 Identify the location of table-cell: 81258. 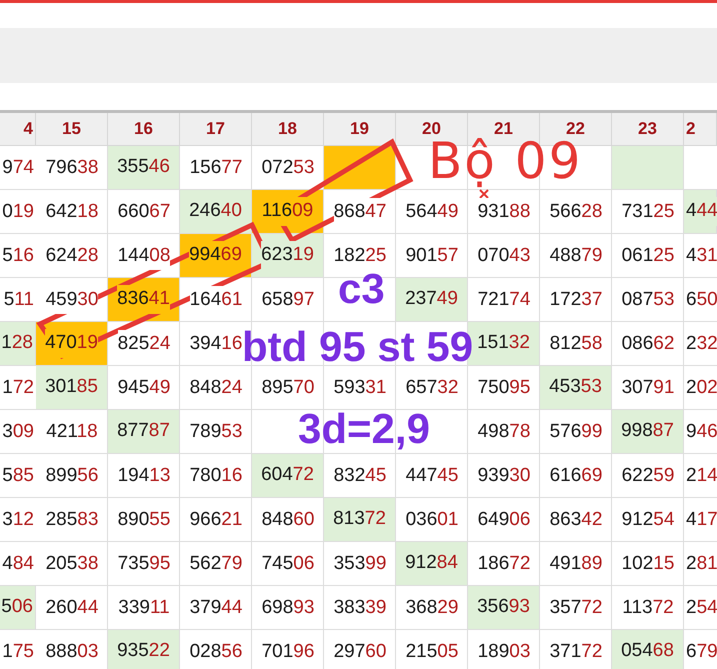
(576, 344).